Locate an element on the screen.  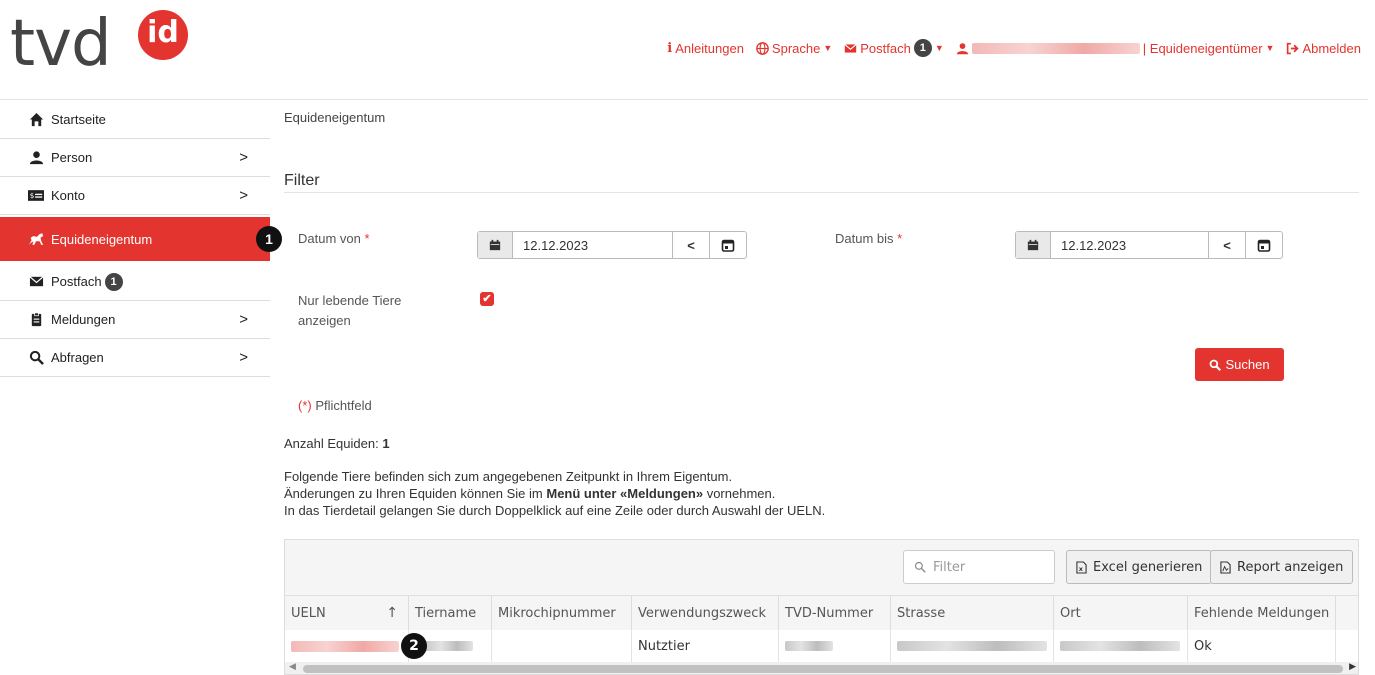
info-icon: i is located at coordinates (670, 48).